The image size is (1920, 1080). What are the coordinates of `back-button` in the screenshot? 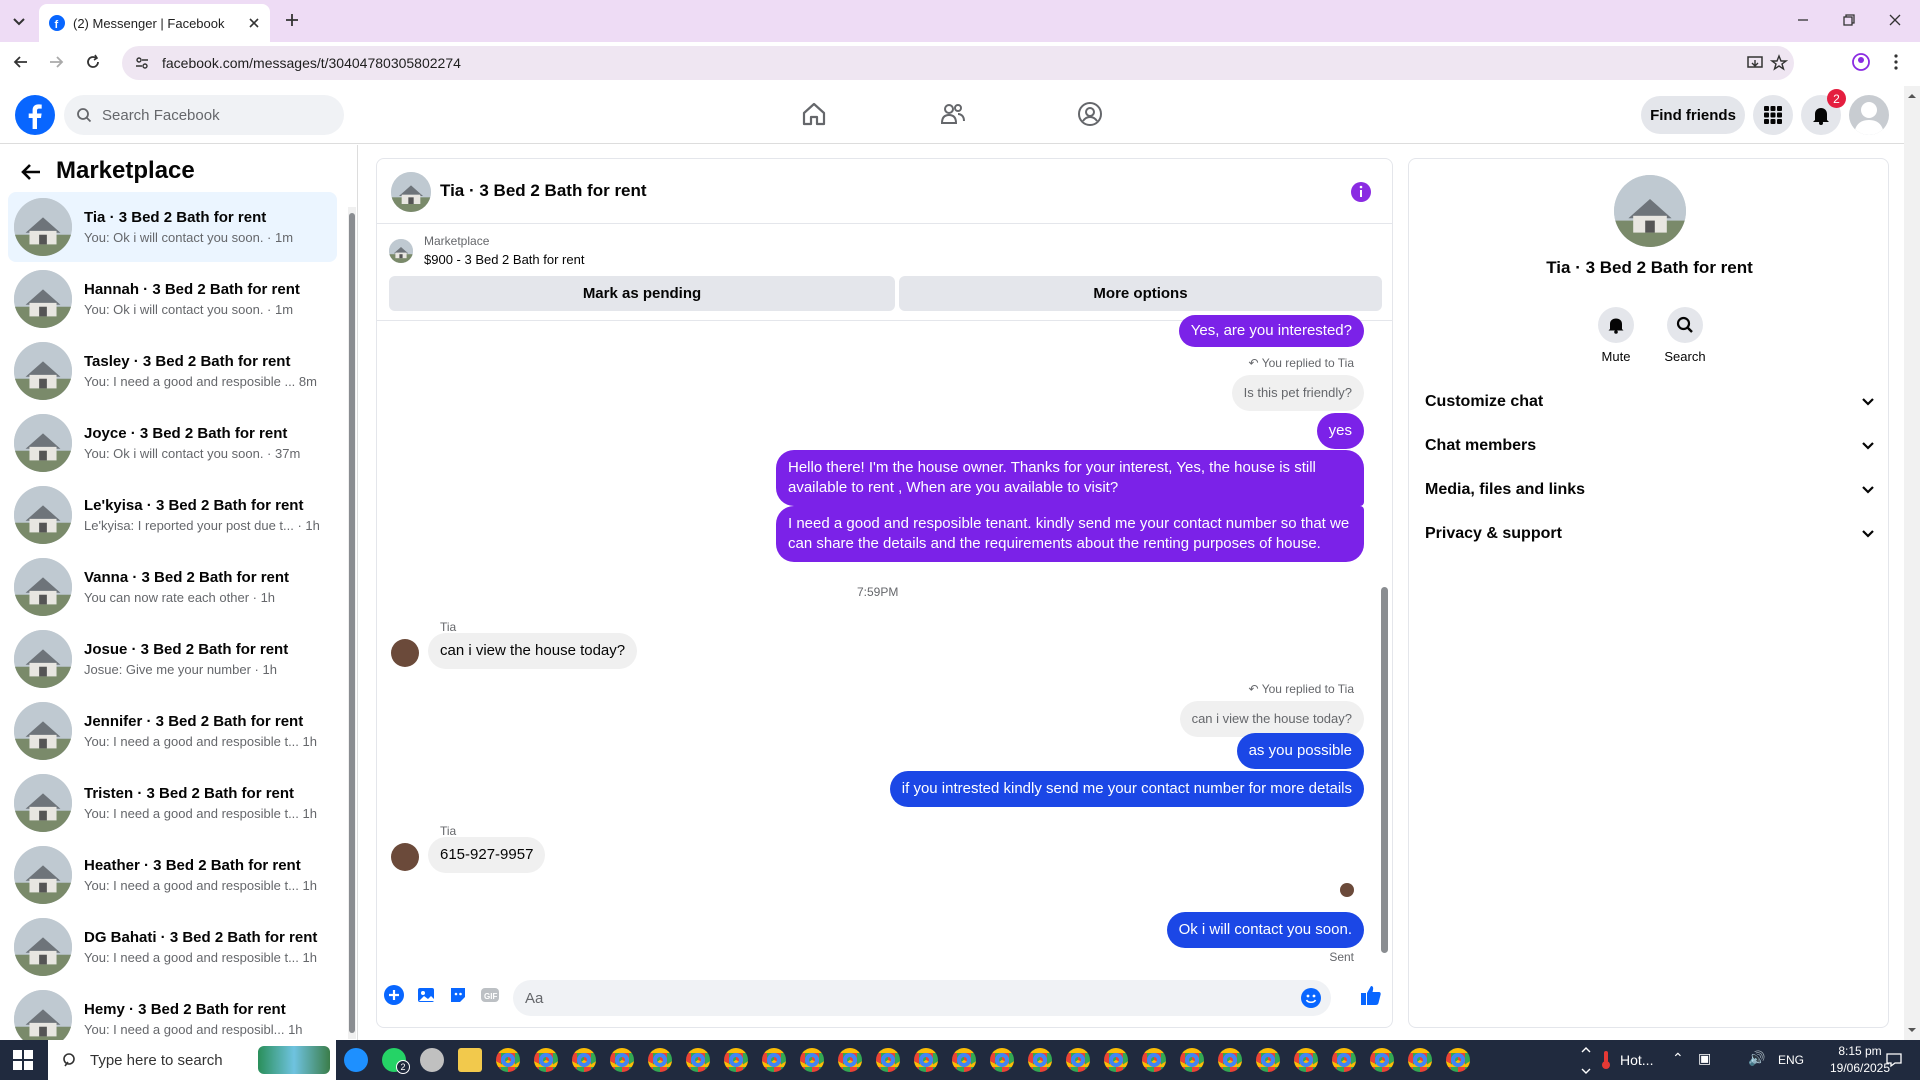 It's located at (21, 62).